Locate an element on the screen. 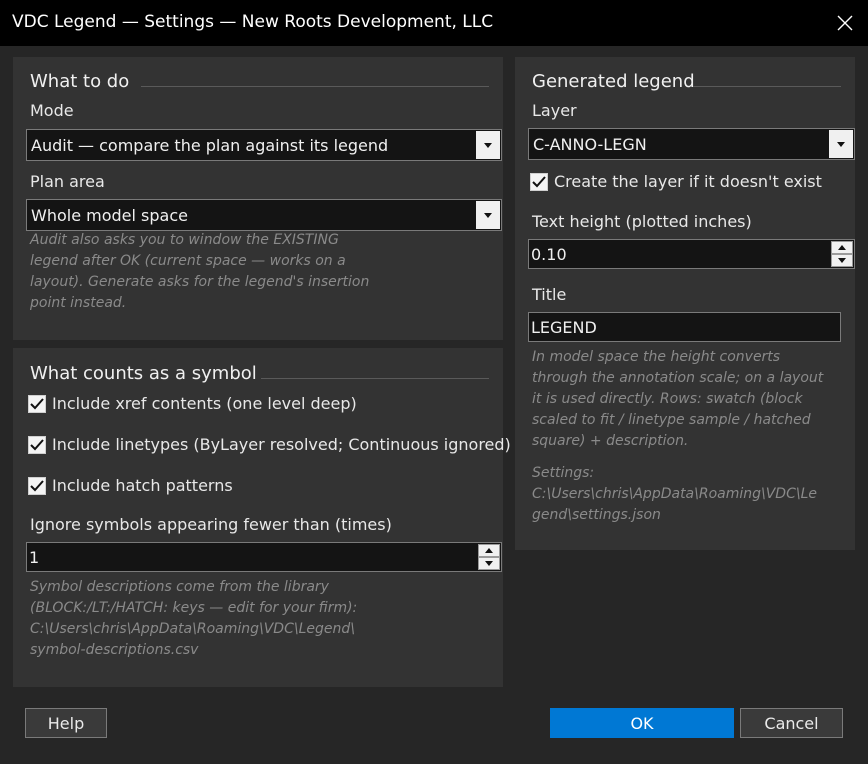  create-layer-checkbox: Create the layer if it doesn't exist is located at coordinates (676, 181).